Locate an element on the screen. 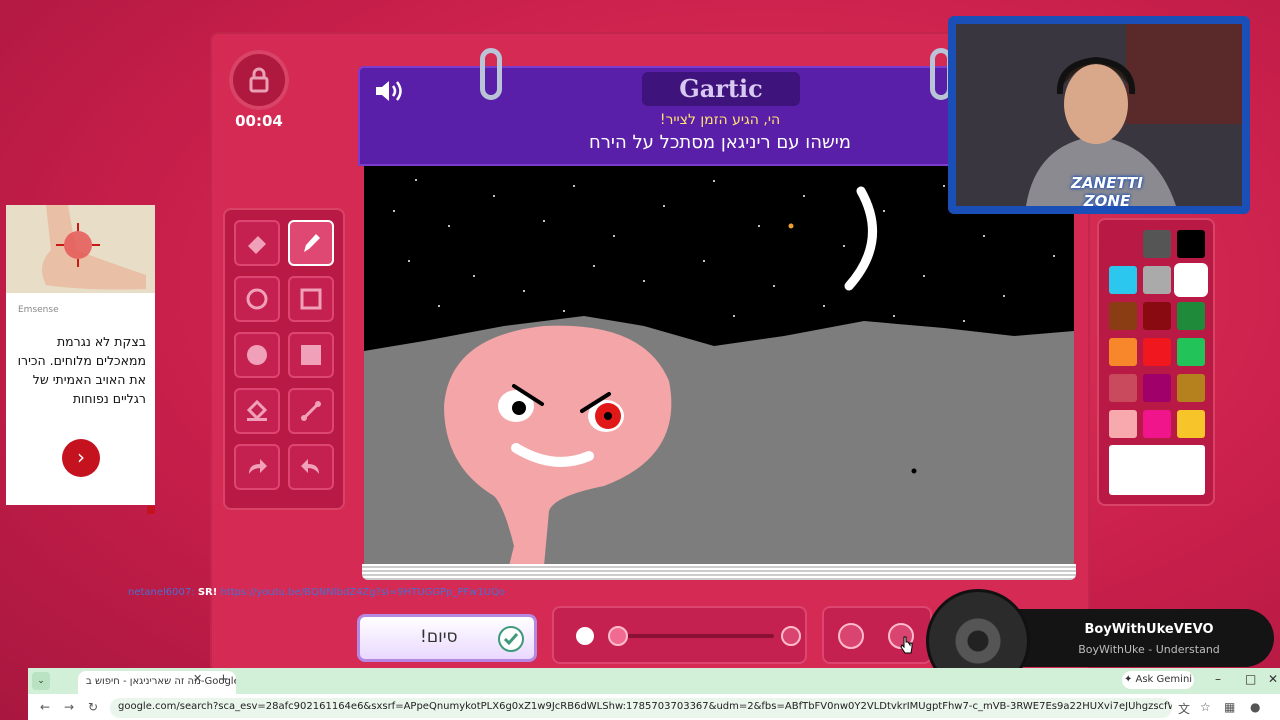  fill-bucket-tool is located at coordinates (257, 411).